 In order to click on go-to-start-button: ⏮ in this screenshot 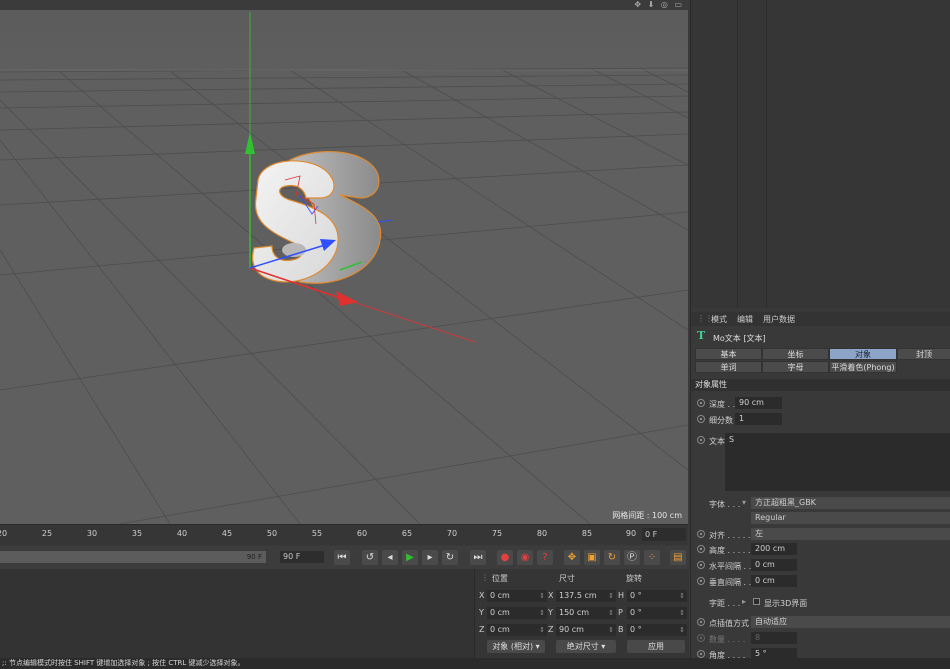, I will do `click(342, 557)`.